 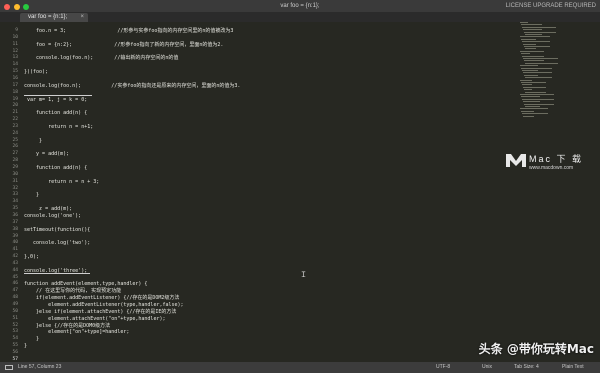 What do you see at coordinates (15, 147) in the screenshot?
I see `line-number: 26` at bounding box center [15, 147].